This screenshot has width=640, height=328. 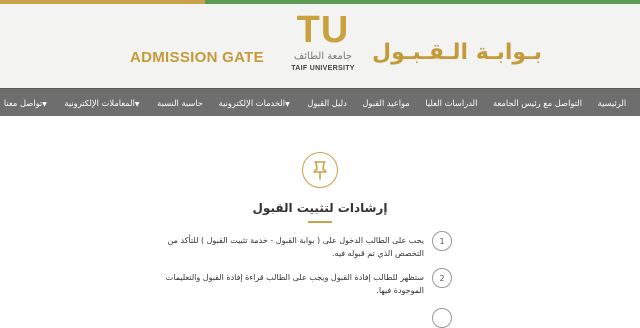 I want to click on nav-label: مواعيد القبول, so click(x=386, y=103).